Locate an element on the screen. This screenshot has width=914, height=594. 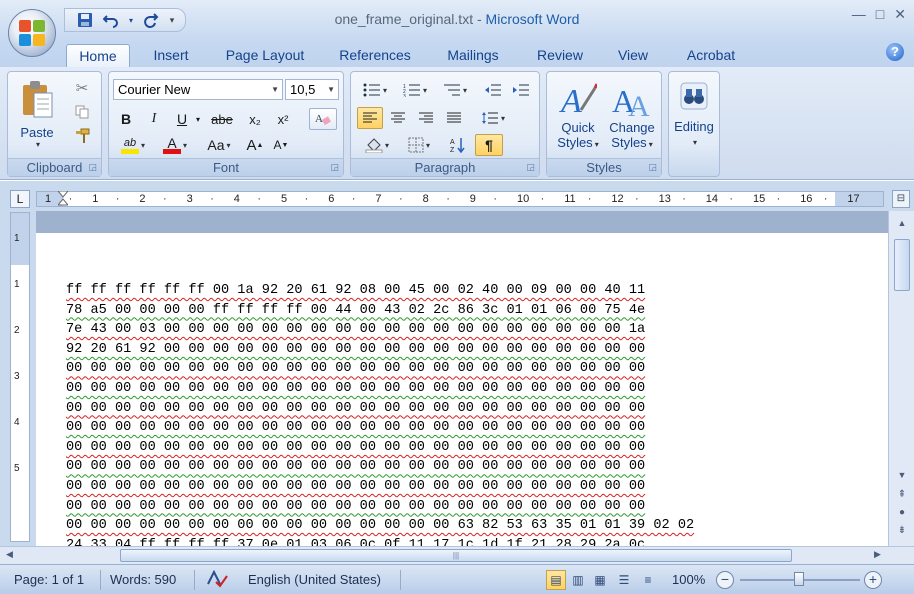
zoom-out-button: − is located at coordinates (725, 580).